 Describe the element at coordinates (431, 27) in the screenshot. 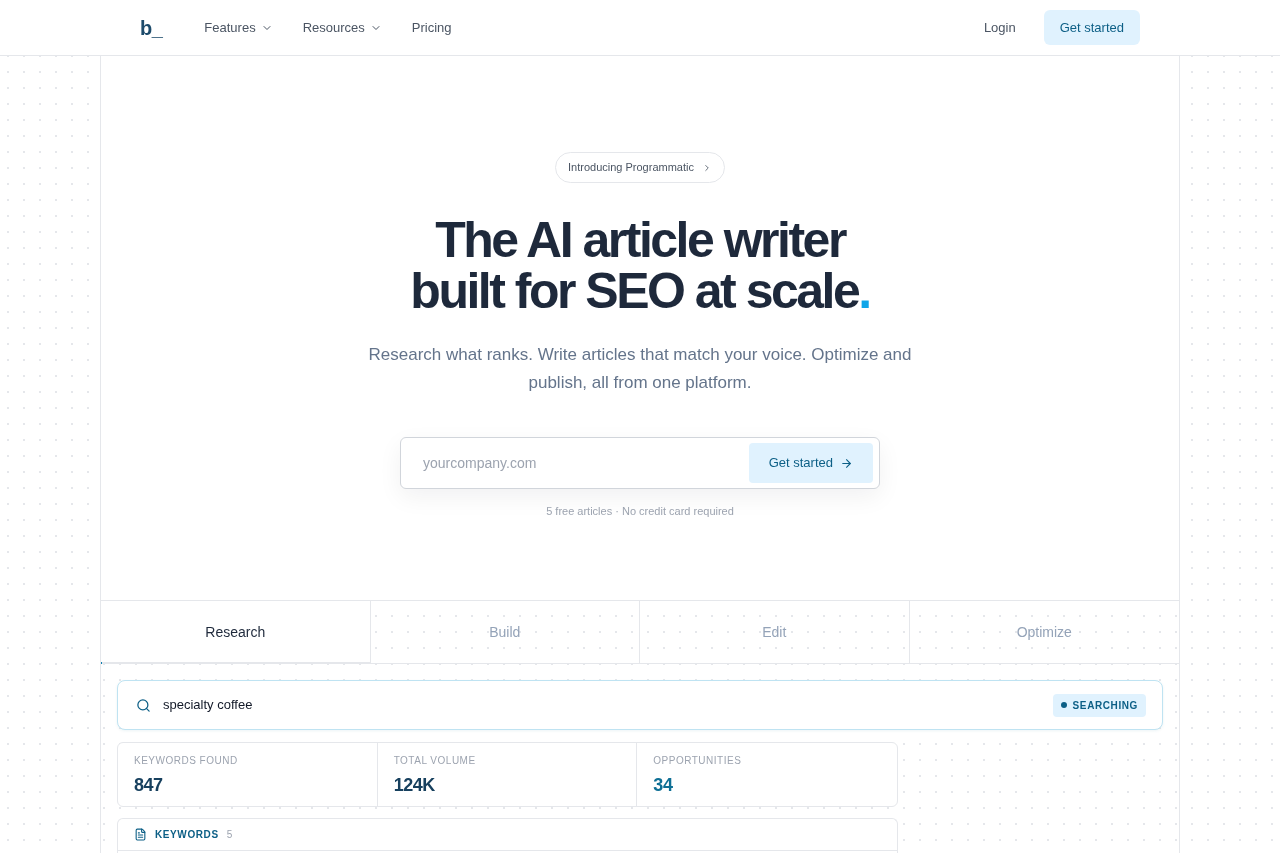

I see `nav-link: Pricing` at that location.